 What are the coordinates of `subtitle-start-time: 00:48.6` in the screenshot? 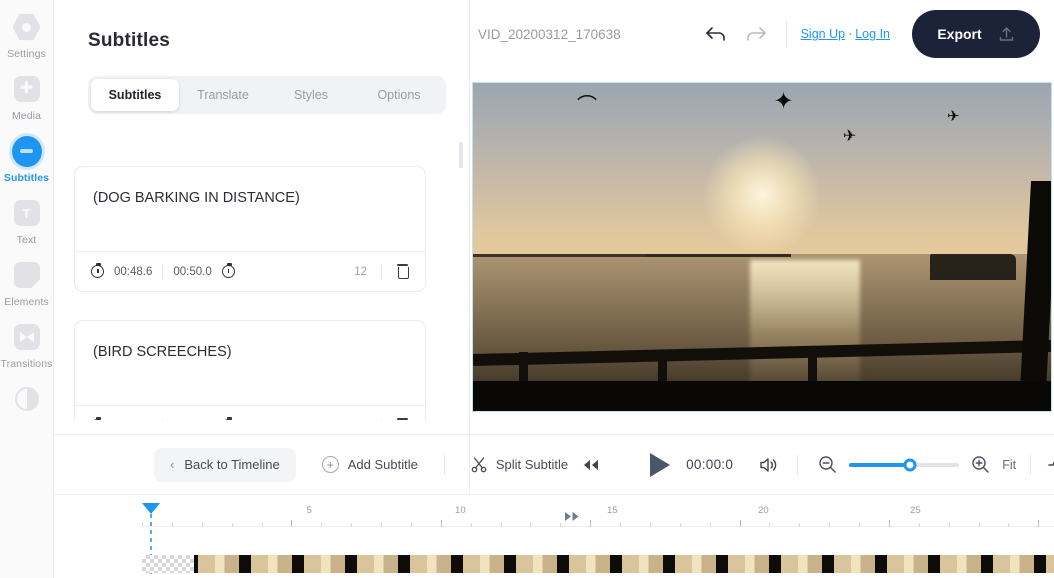 It's located at (133, 272).